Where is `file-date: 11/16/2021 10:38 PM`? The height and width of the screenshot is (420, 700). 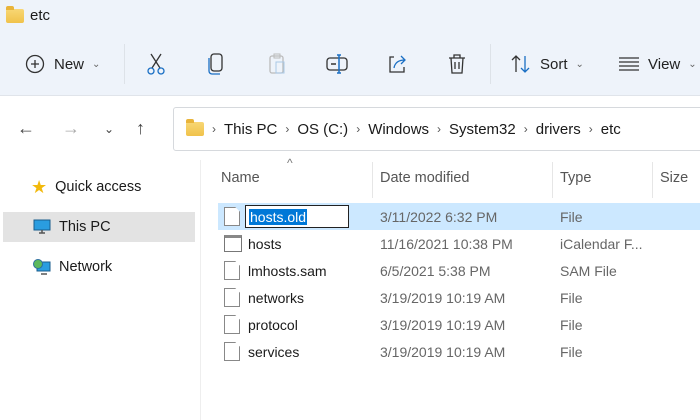
file-date: 11/16/2021 10:38 PM is located at coordinates (446, 243).